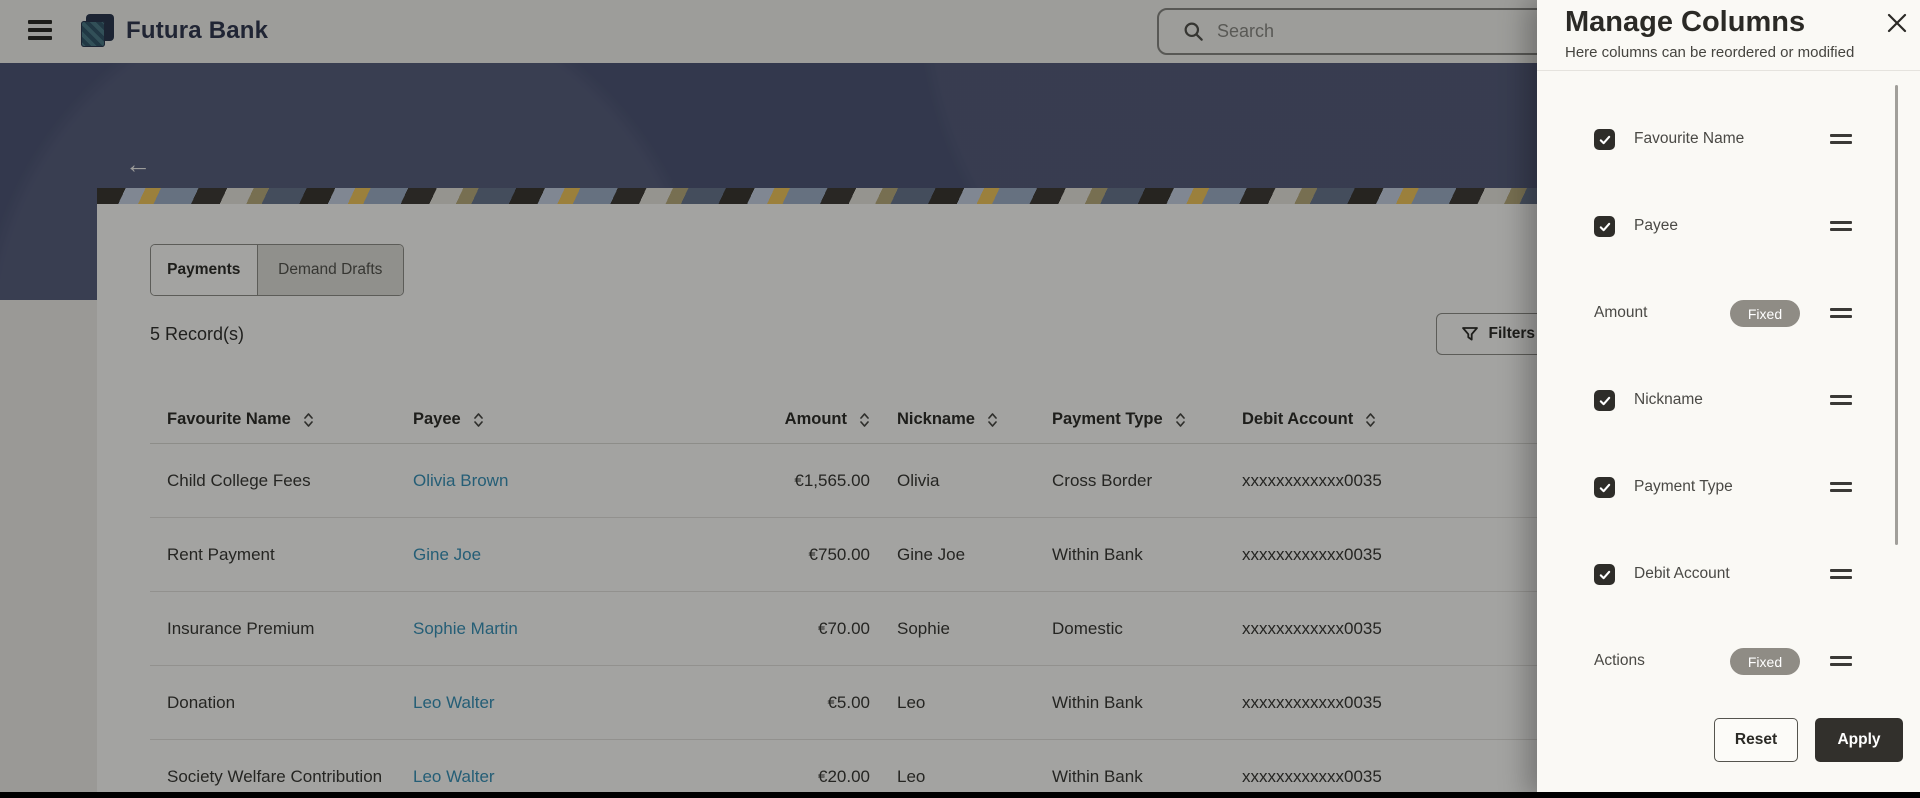  I want to click on column-item-favourite-name: Favourite Name, so click(1728, 139).